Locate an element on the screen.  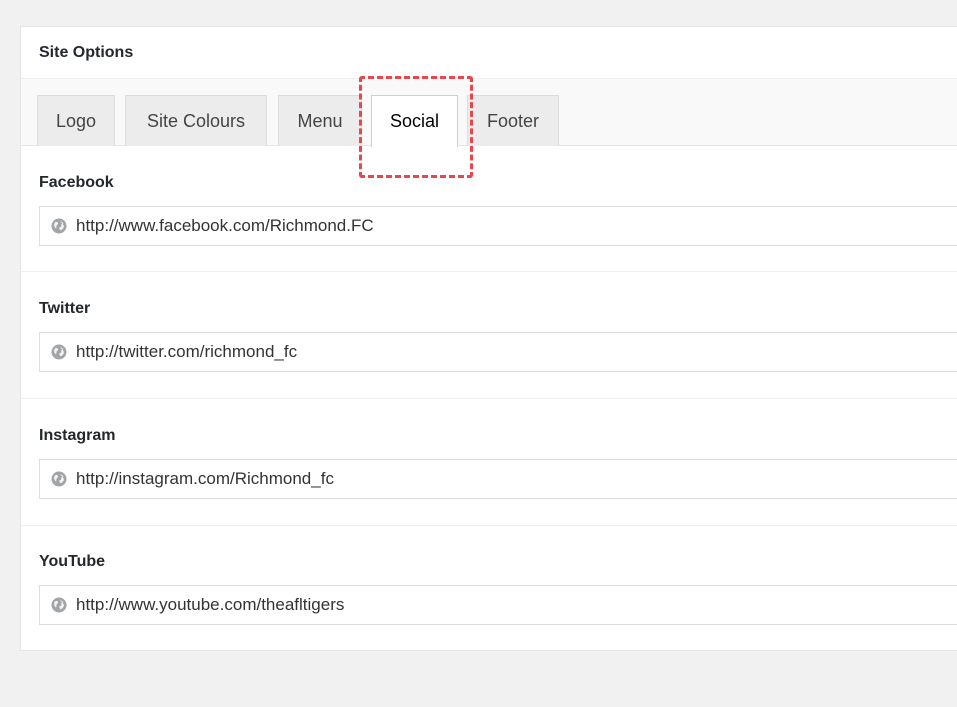
field-label-instagram: Instagram is located at coordinates (77, 435).